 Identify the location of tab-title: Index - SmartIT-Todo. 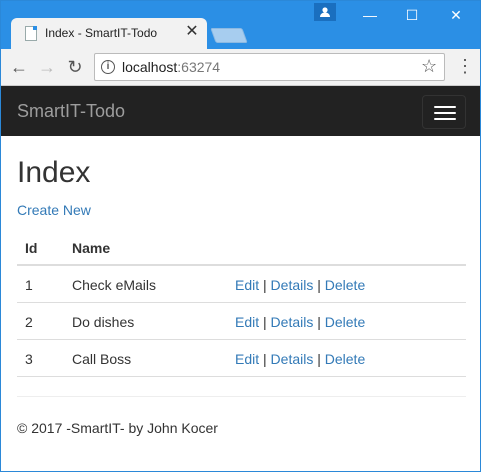
(101, 33).